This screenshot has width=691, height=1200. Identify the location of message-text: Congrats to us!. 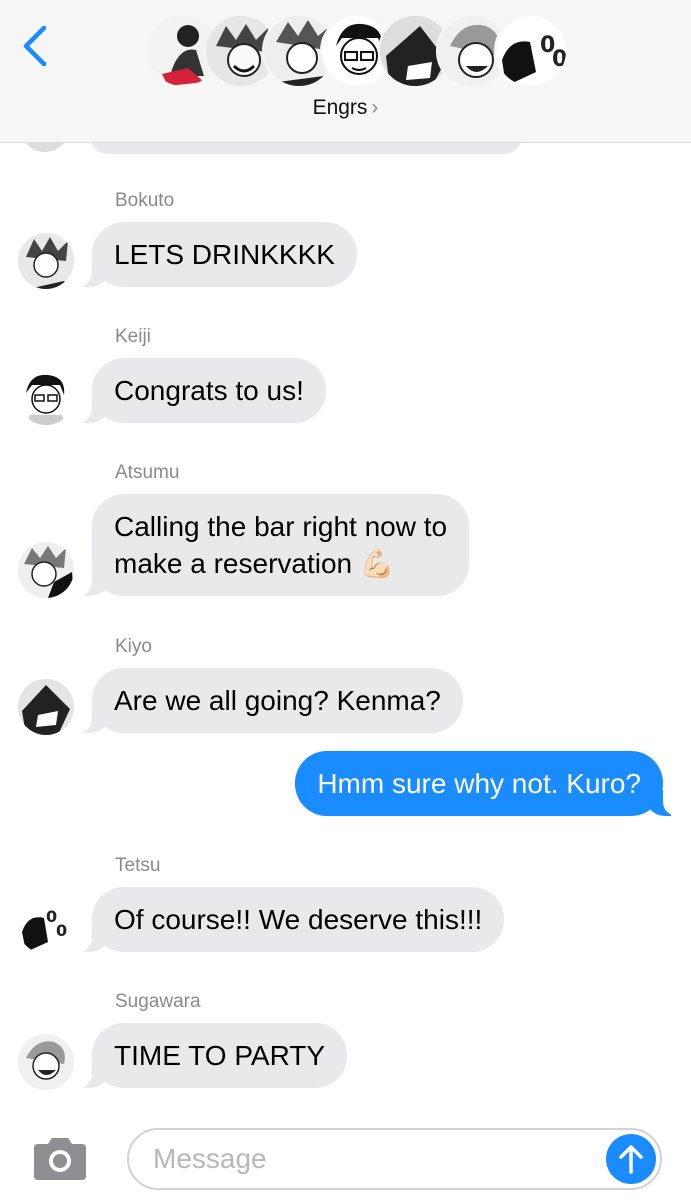
(209, 390).